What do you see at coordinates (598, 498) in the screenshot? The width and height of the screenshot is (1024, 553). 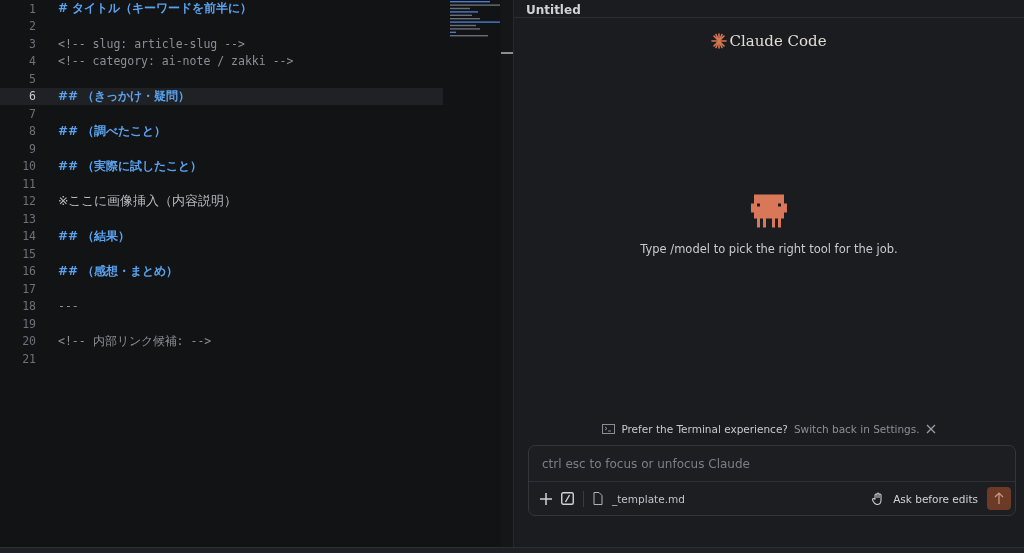 I see `file-icon` at bounding box center [598, 498].